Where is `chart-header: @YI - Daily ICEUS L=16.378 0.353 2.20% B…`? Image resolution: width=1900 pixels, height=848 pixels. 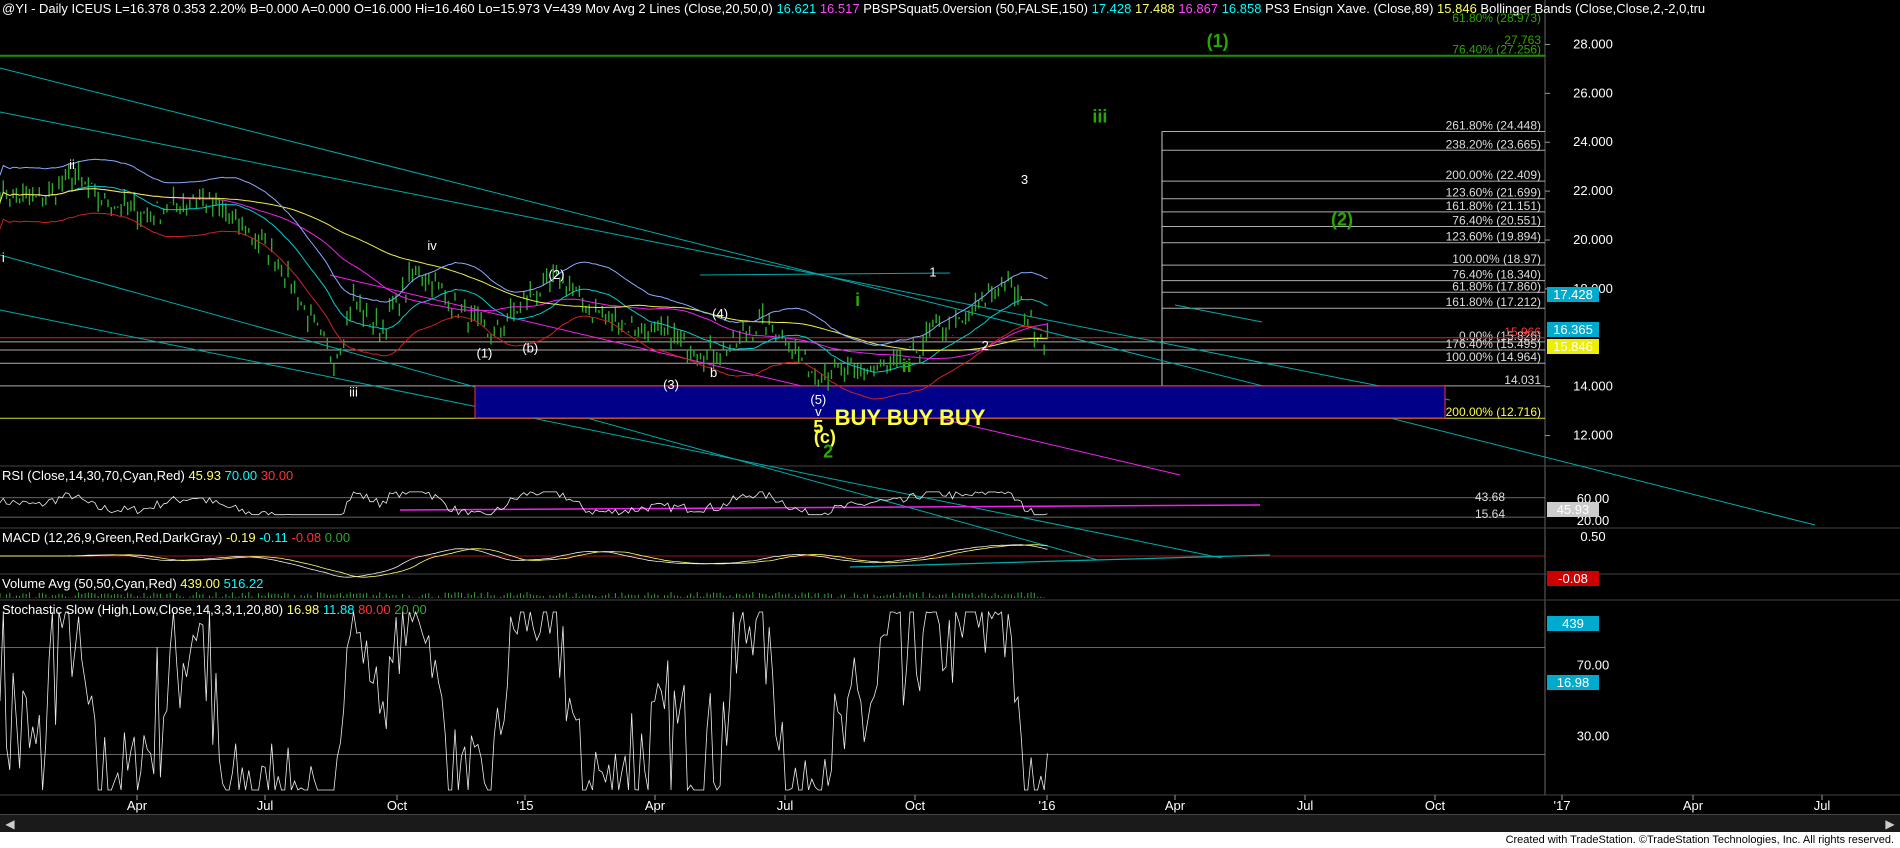
chart-header: @YI - Daily ICEUS L=16.378 0.353 2.20% B… is located at coordinates (853, 8).